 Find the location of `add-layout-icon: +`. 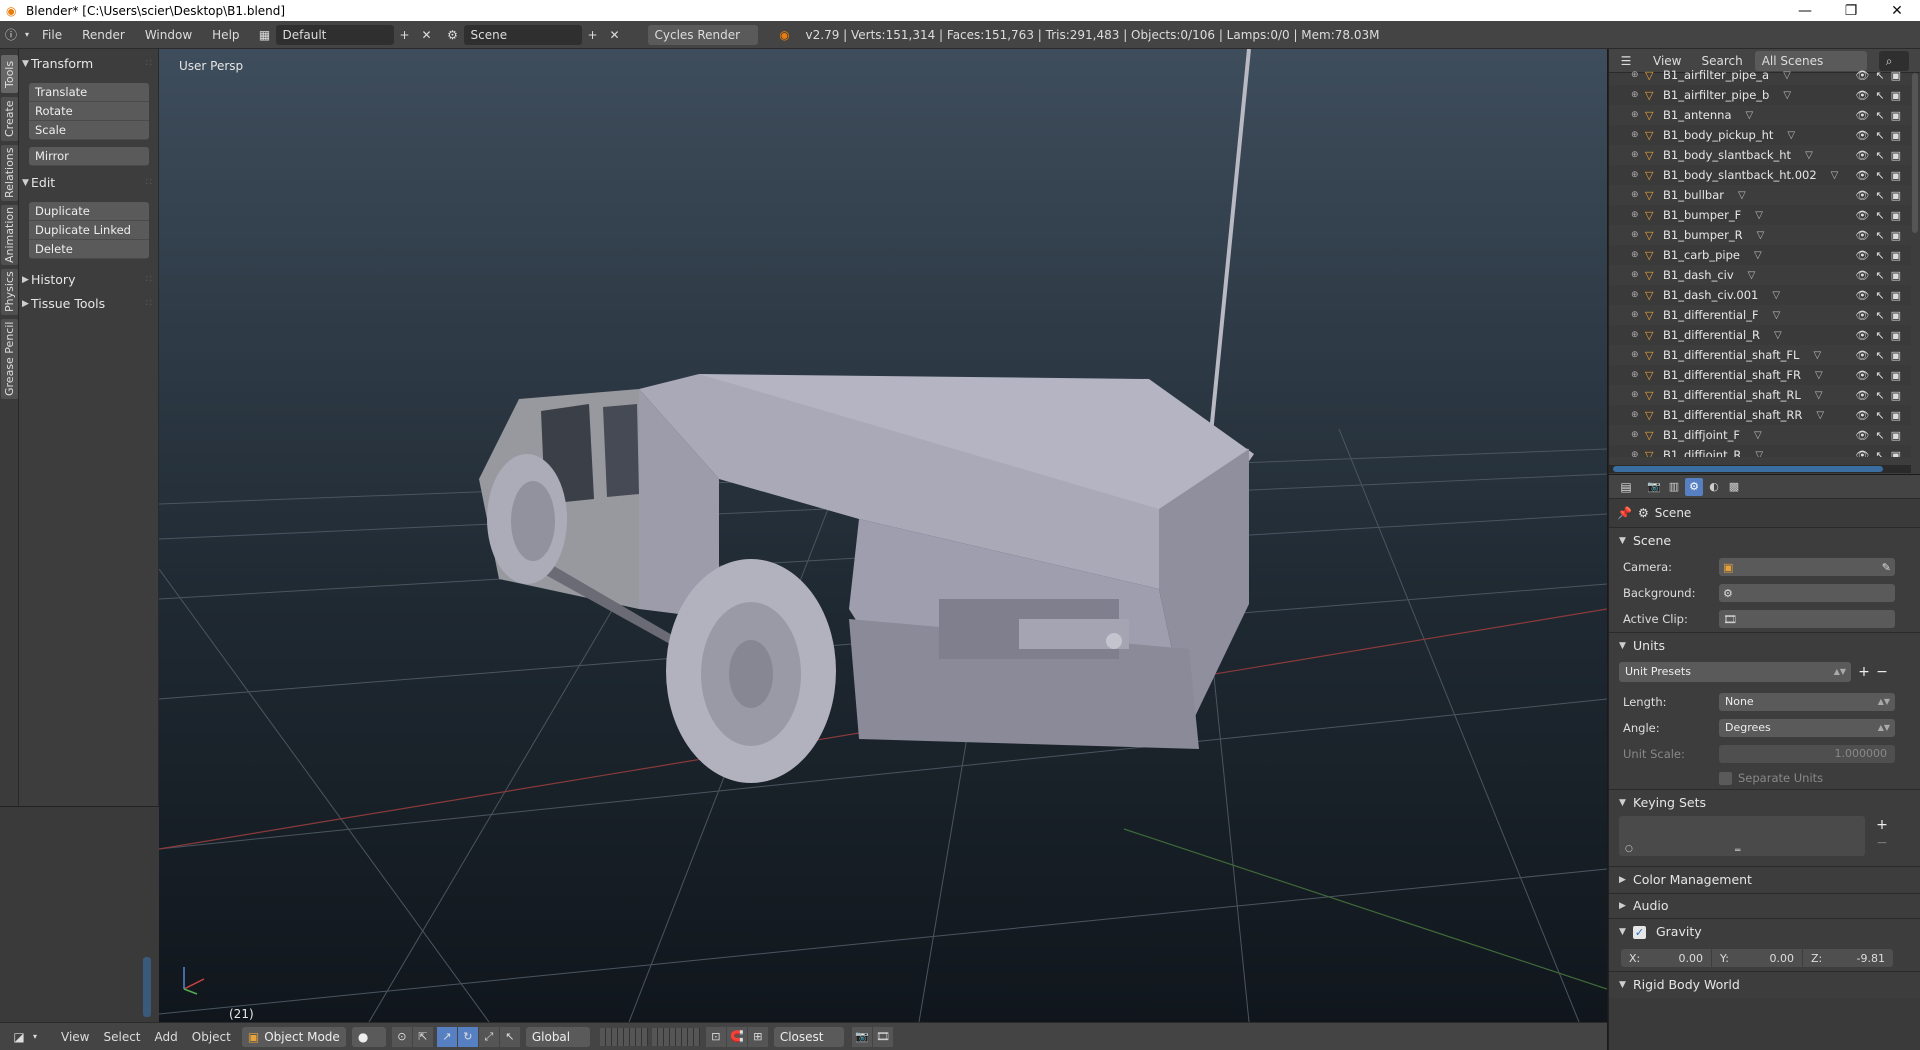

add-layout-icon: + is located at coordinates (405, 35).